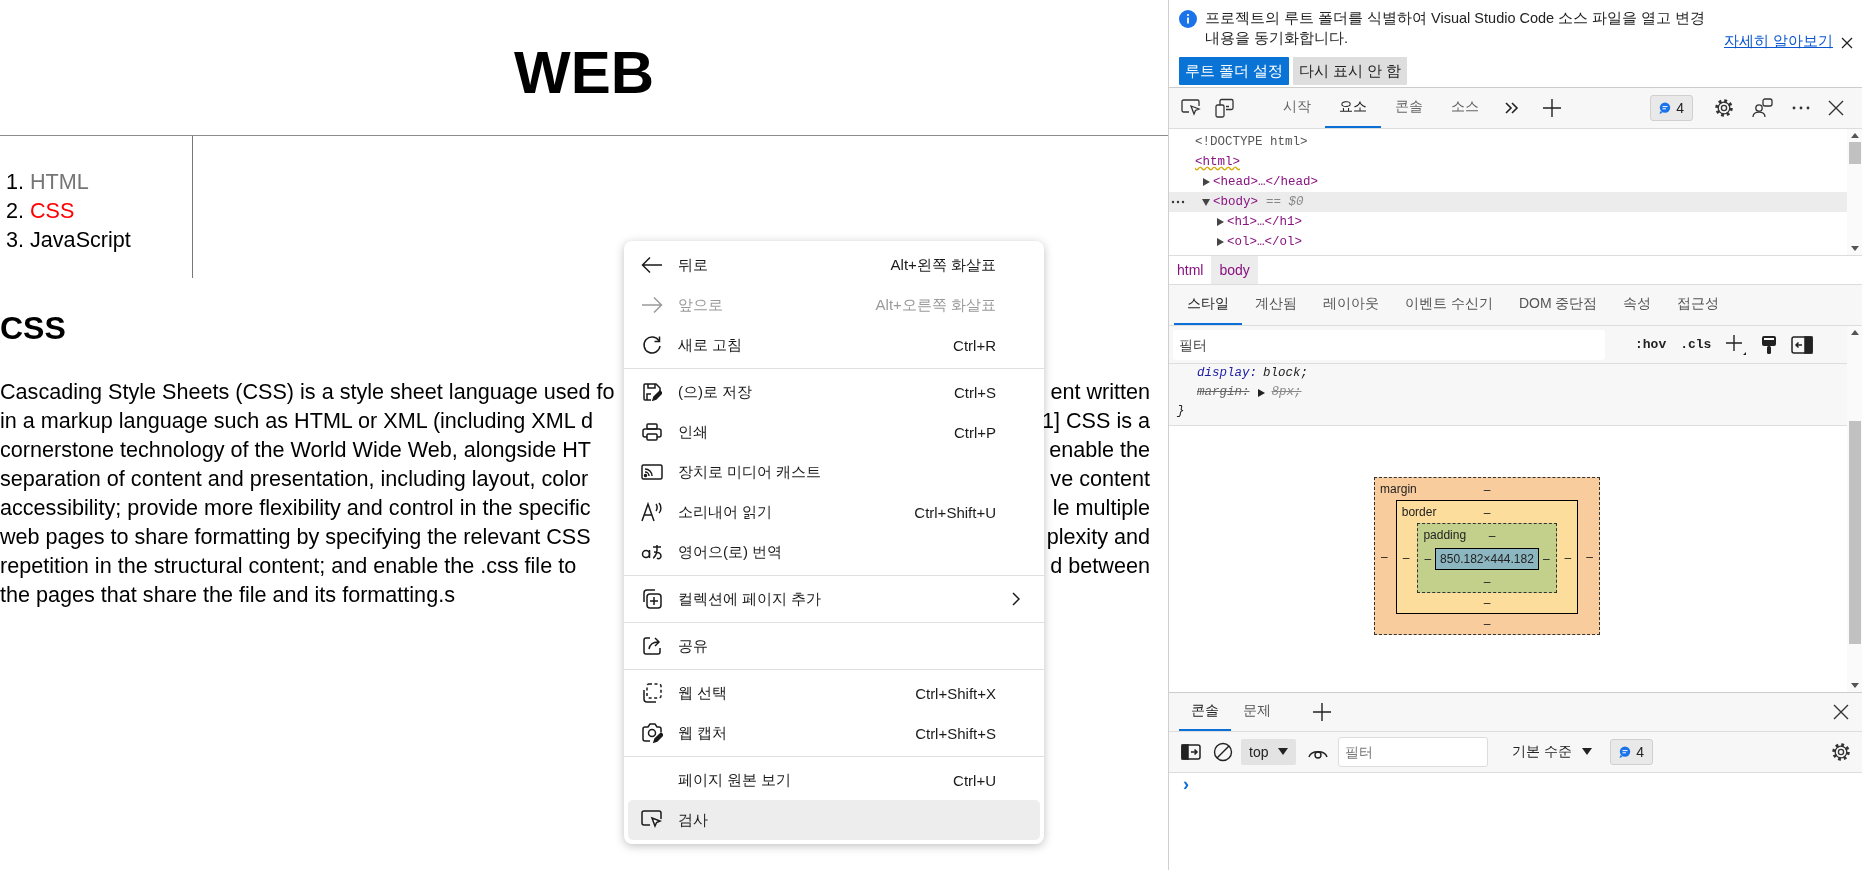 Image resolution: width=1862 pixels, height=870 pixels. What do you see at coordinates (834, 733) in the screenshot?
I see `menu-item: 웹 캡처 Ctrl+Shift+S` at bounding box center [834, 733].